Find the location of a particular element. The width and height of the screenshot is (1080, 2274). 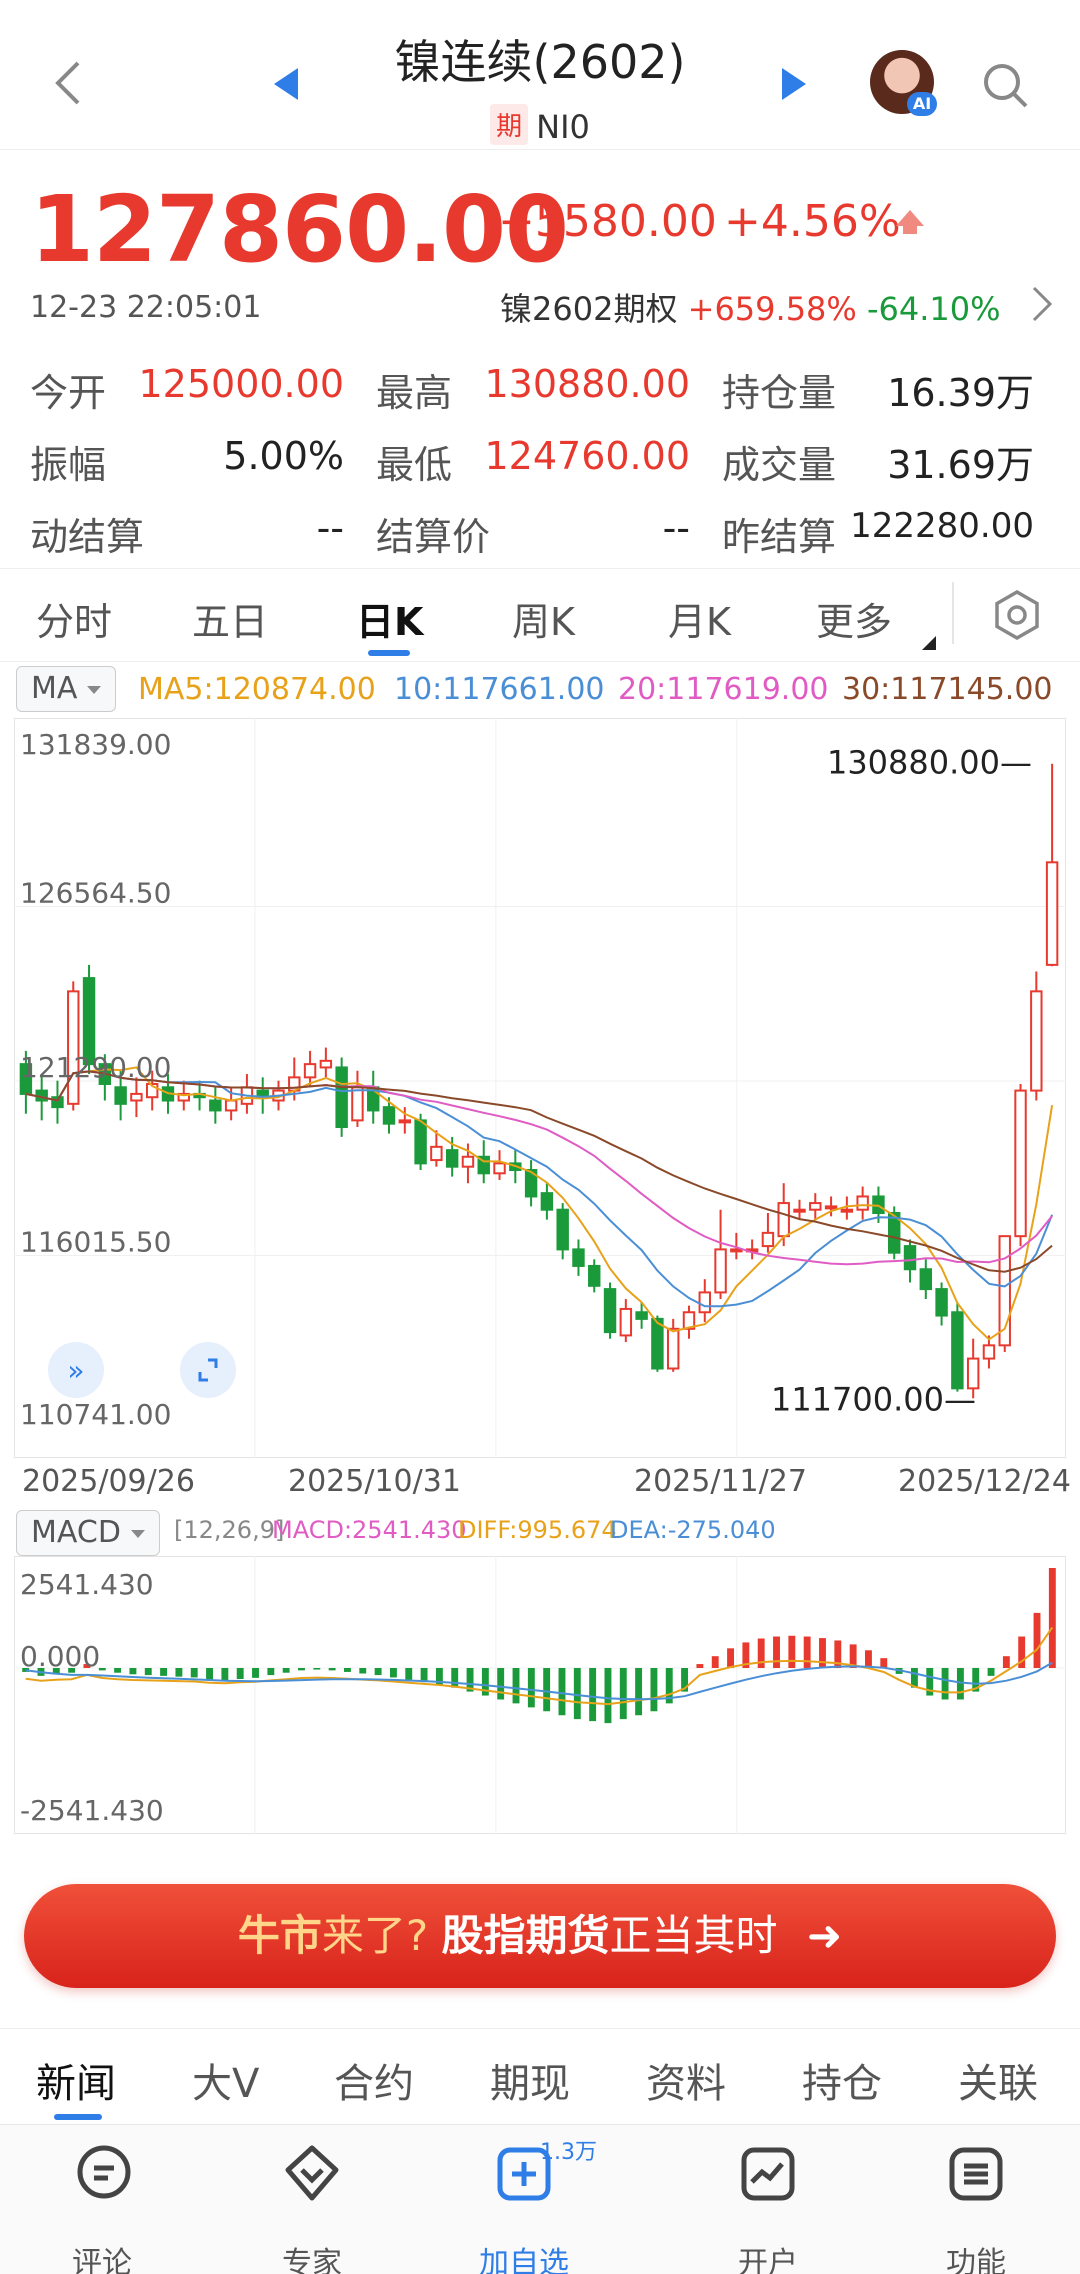

search-icon is located at coordinates (1005, 85).